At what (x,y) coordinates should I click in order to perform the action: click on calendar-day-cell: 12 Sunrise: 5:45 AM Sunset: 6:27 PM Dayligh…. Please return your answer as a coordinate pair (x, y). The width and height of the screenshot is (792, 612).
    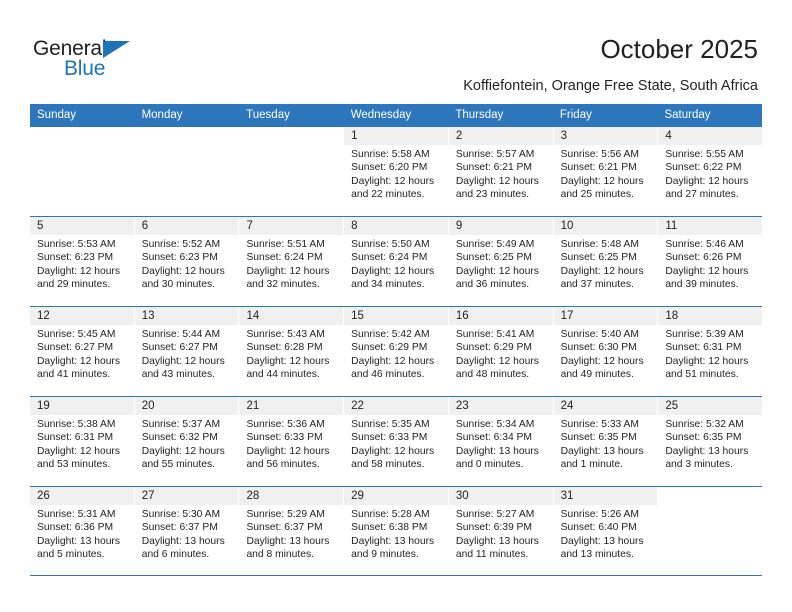
    Looking at the image, I should click on (82, 351).